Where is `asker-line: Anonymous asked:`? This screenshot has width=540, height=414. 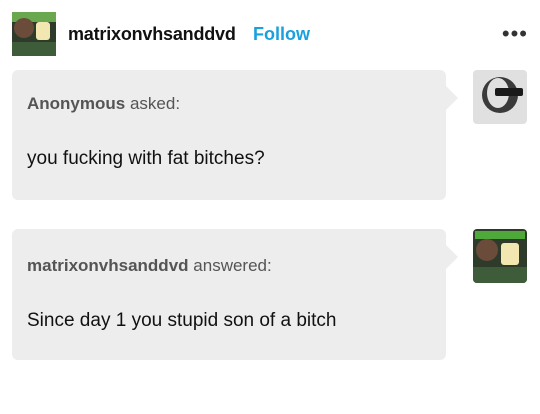 asker-line: Anonymous asked: is located at coordinates (103, 104).